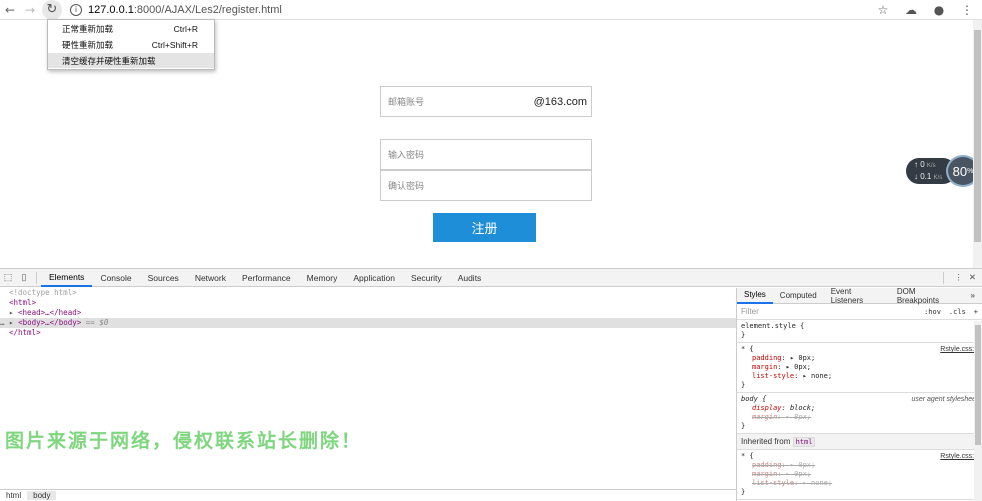  What do you see at coordinates (976, 312) in the screenshot?
I see `add-rule-icon: +` at bounding box center [976, 312].